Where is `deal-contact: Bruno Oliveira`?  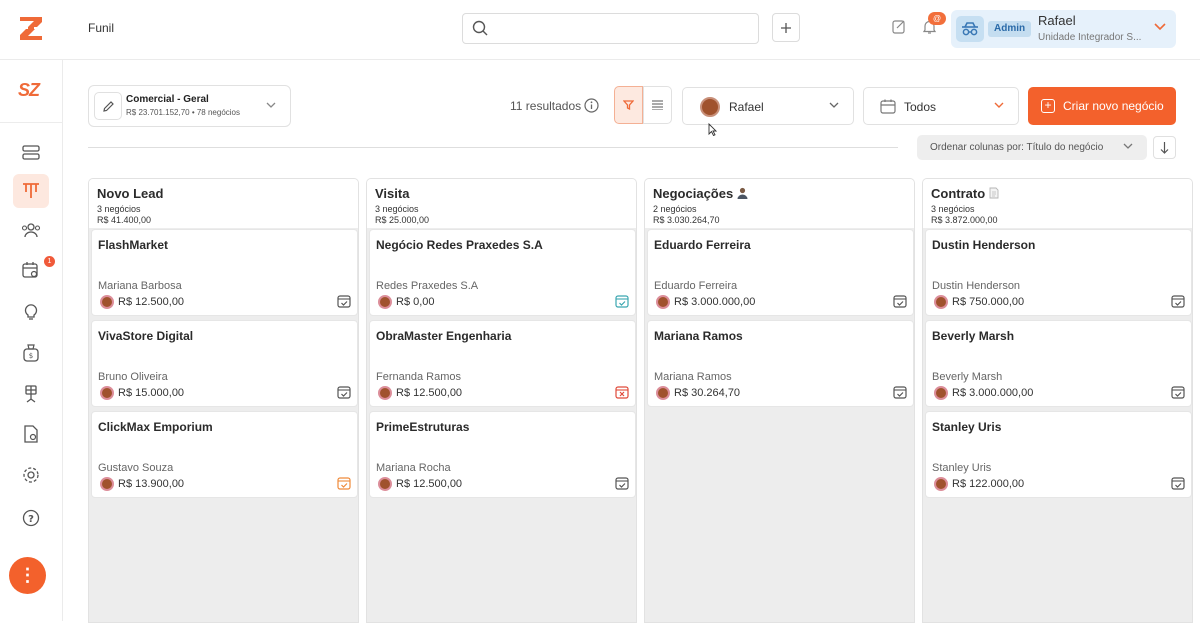 deal-contact: Bruno Oliveira is located at coordinates (133, 377).